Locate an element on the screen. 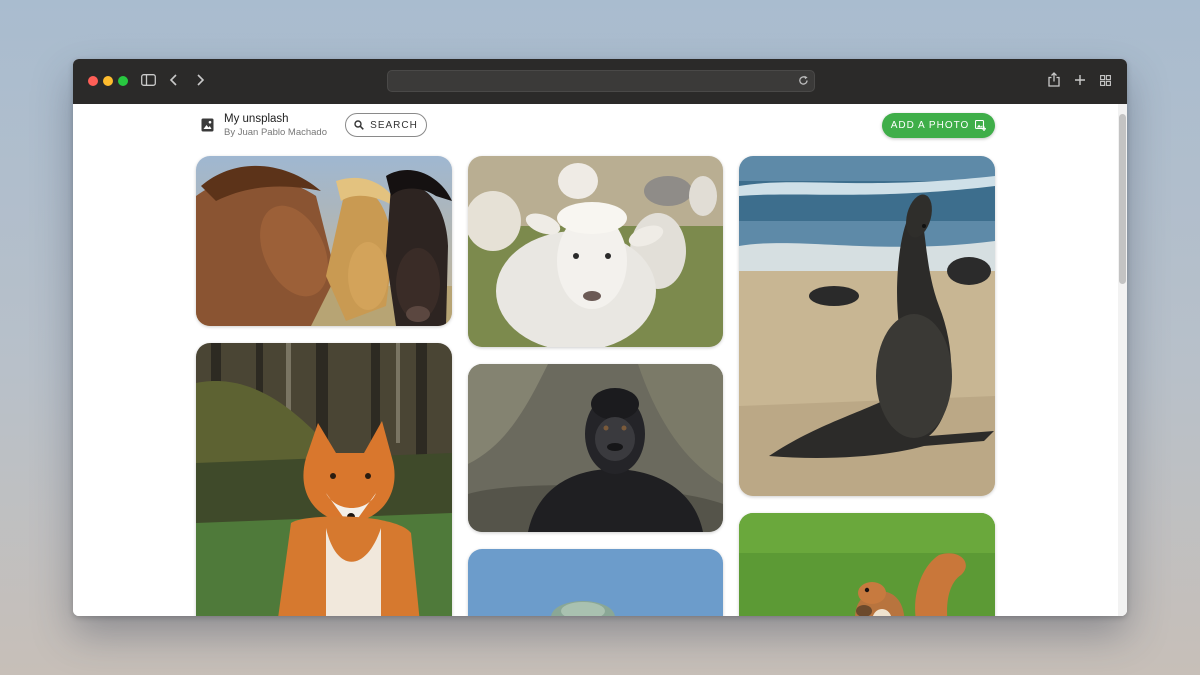 This screenshot has height=675, width=1200. minimize-window-button is located at coordinates (108, 81).